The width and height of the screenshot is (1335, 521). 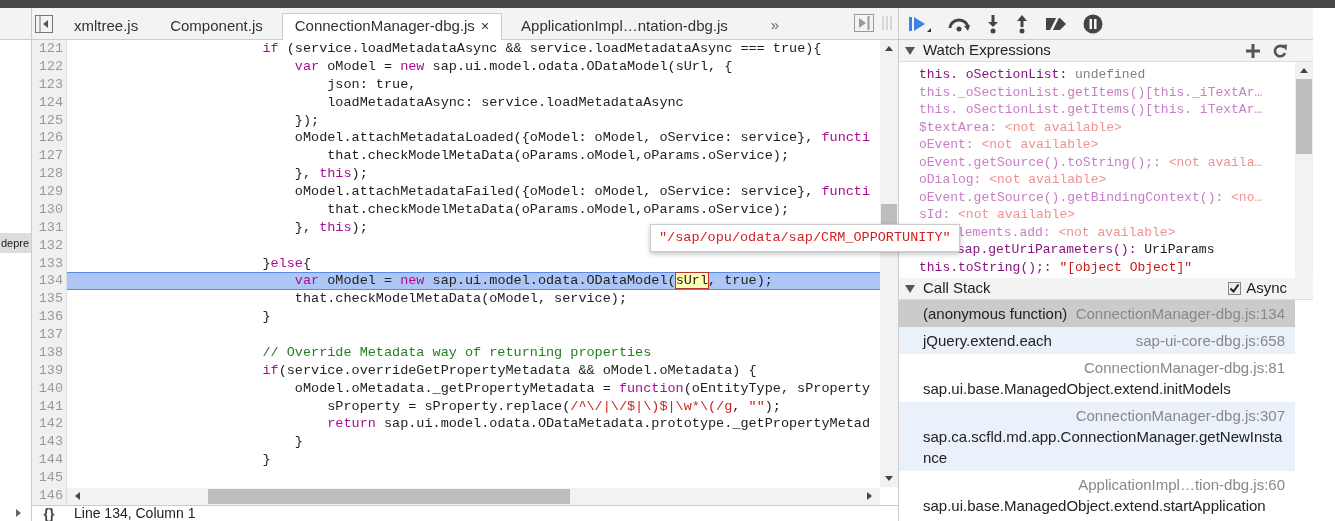 I want to click on call-frame: ConnectionManager-dbg.js:81 sap.ui.base.ManagedObject.extend.initModels, so click(x=1097, y=378).